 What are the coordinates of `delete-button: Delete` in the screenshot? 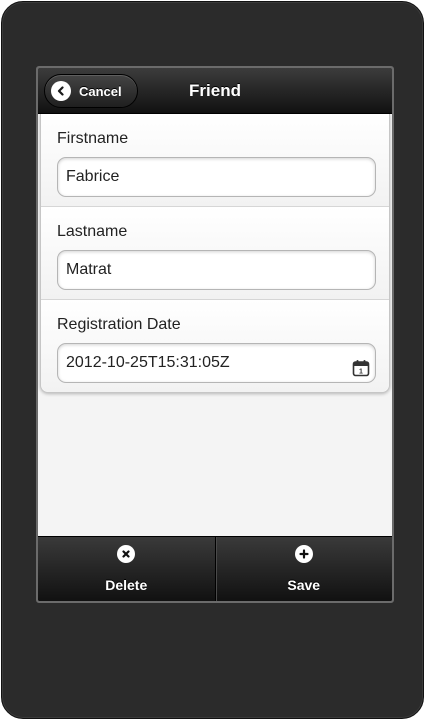 It's located at (126, 569).